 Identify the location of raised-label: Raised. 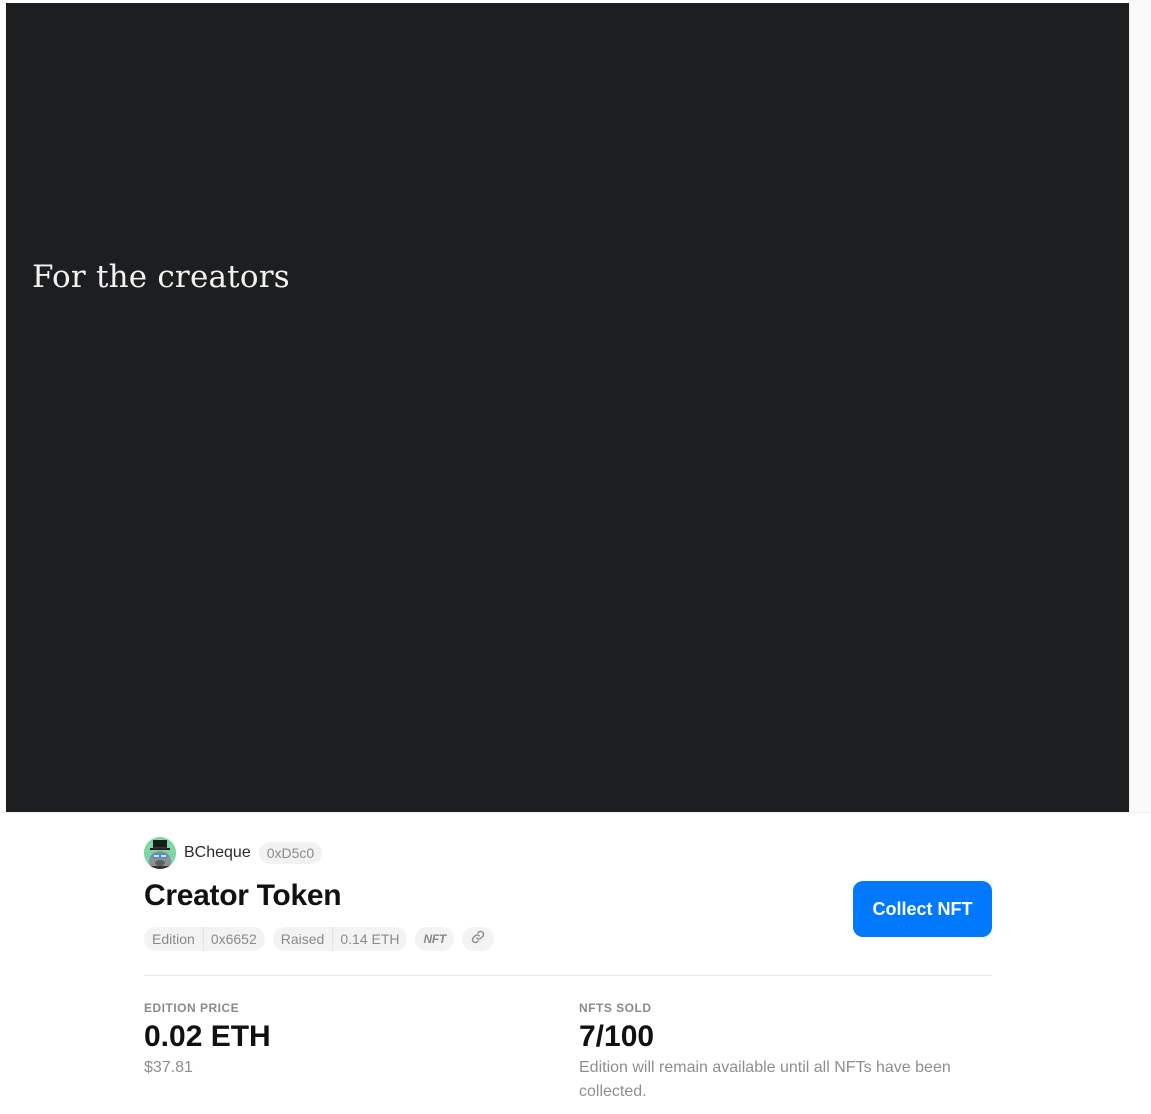
(302, 939).